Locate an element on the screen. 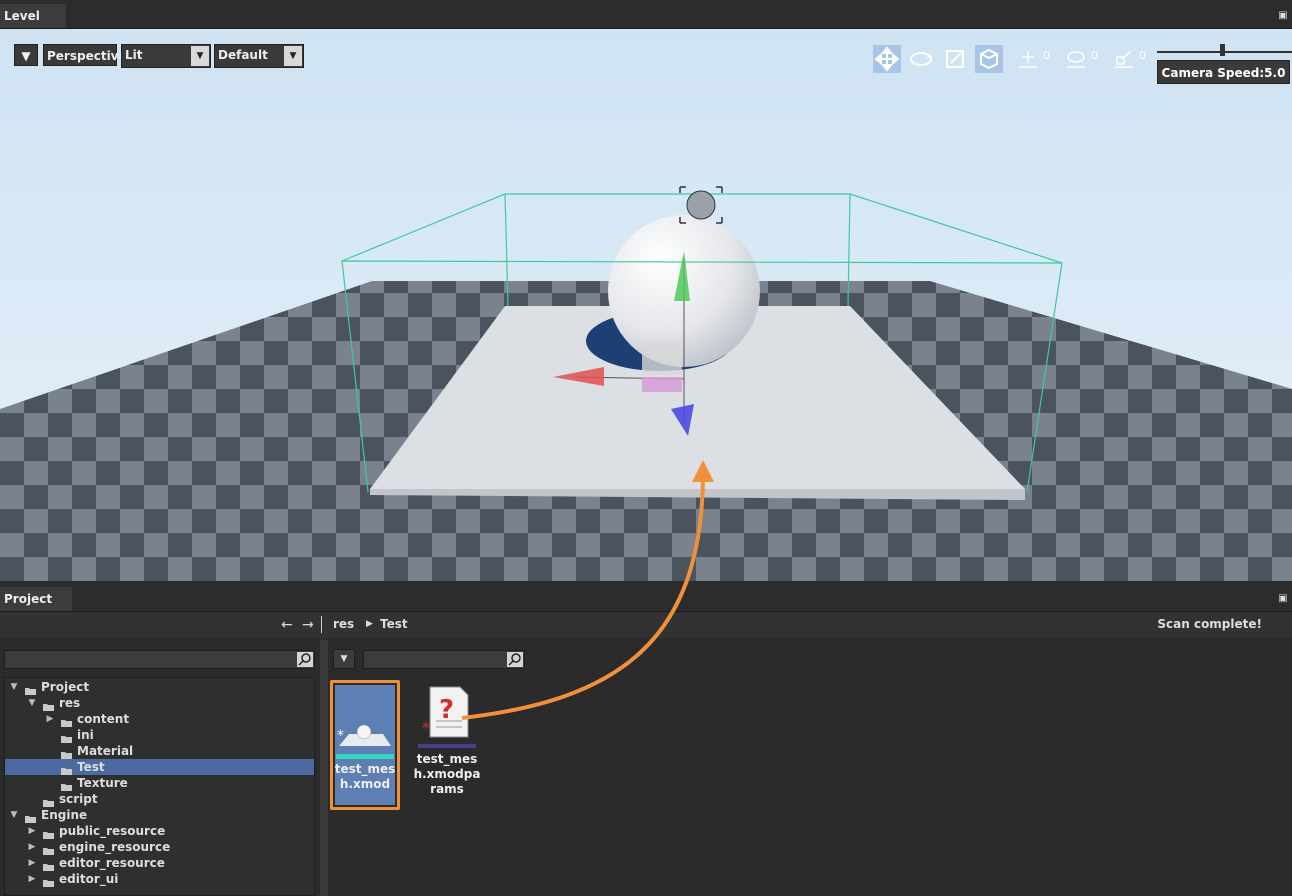  move-icon is located at coordinates (887, 59).